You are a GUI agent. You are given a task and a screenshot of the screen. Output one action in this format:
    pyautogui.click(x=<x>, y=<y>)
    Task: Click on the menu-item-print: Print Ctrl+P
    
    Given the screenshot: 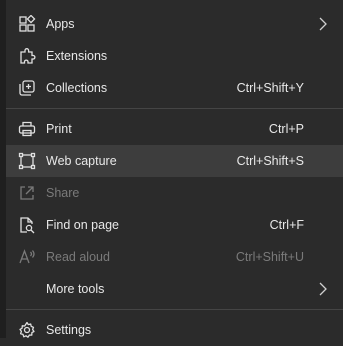 What is the action you would take?
    pyautogui.click(x=174, y=129)
    